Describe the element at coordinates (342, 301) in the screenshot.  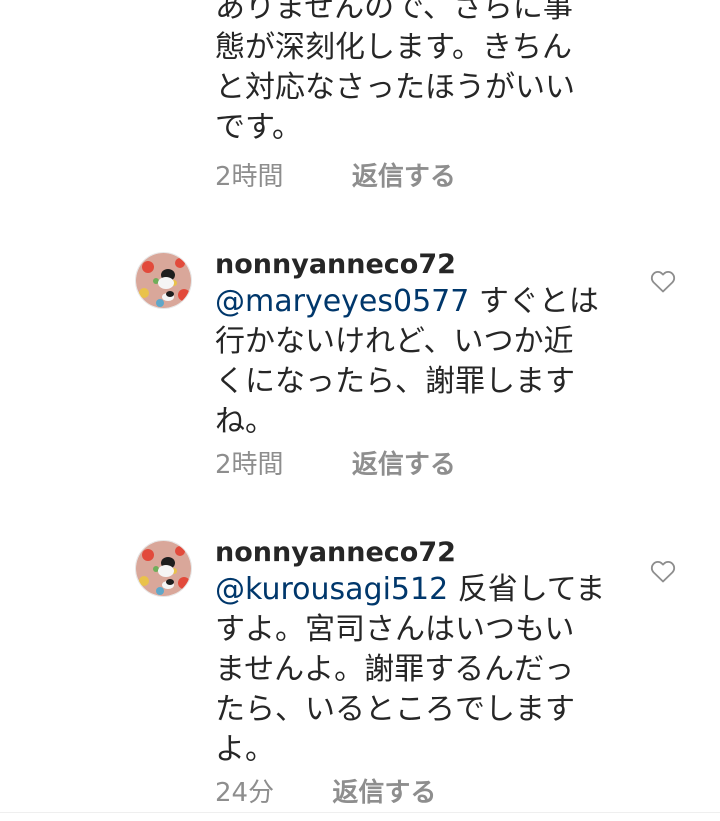
I see `mention-link: @maryeyes0577` at that location.